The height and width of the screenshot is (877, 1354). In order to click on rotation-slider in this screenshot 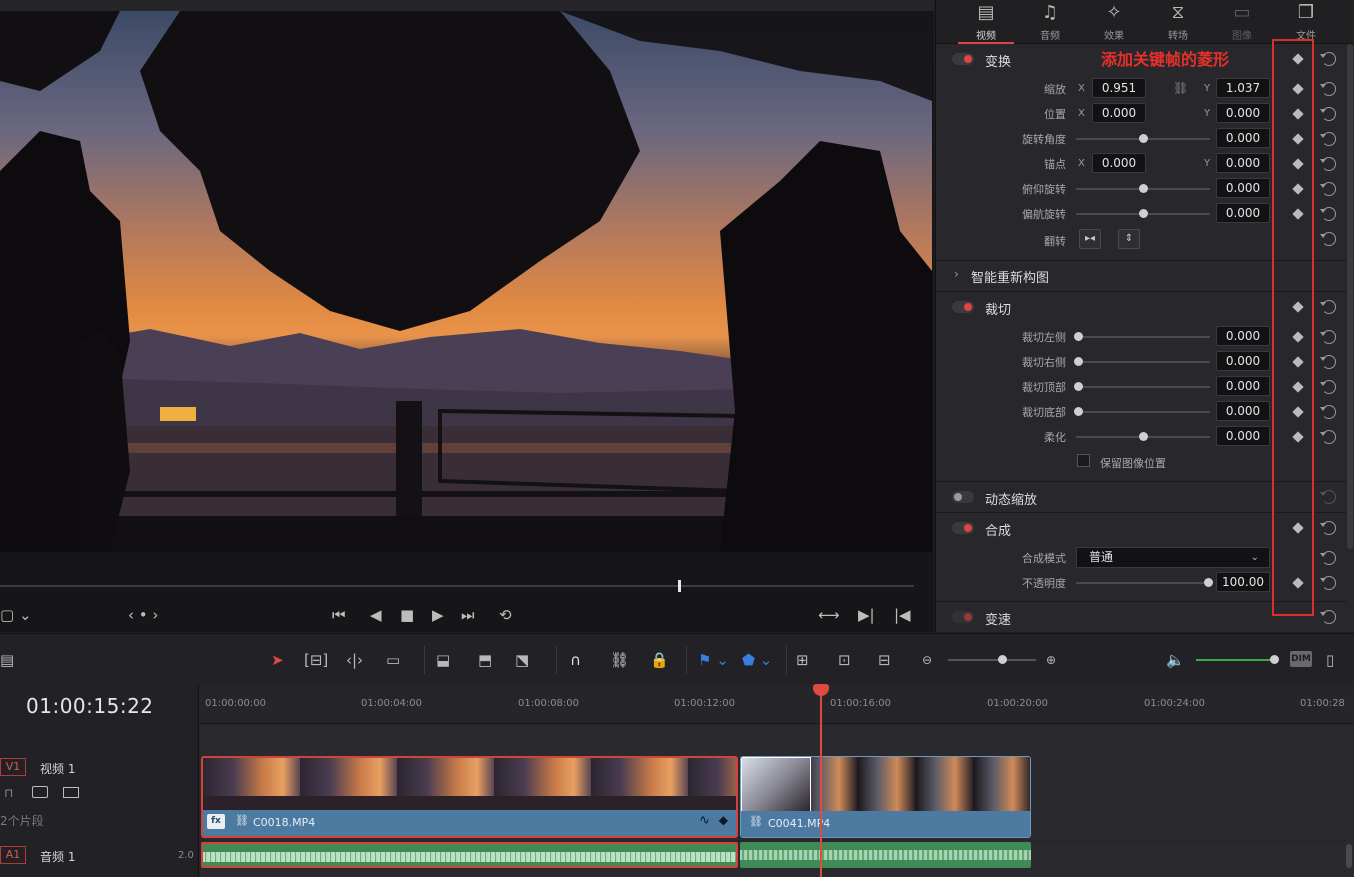, I will do `click(1143, 138)`.